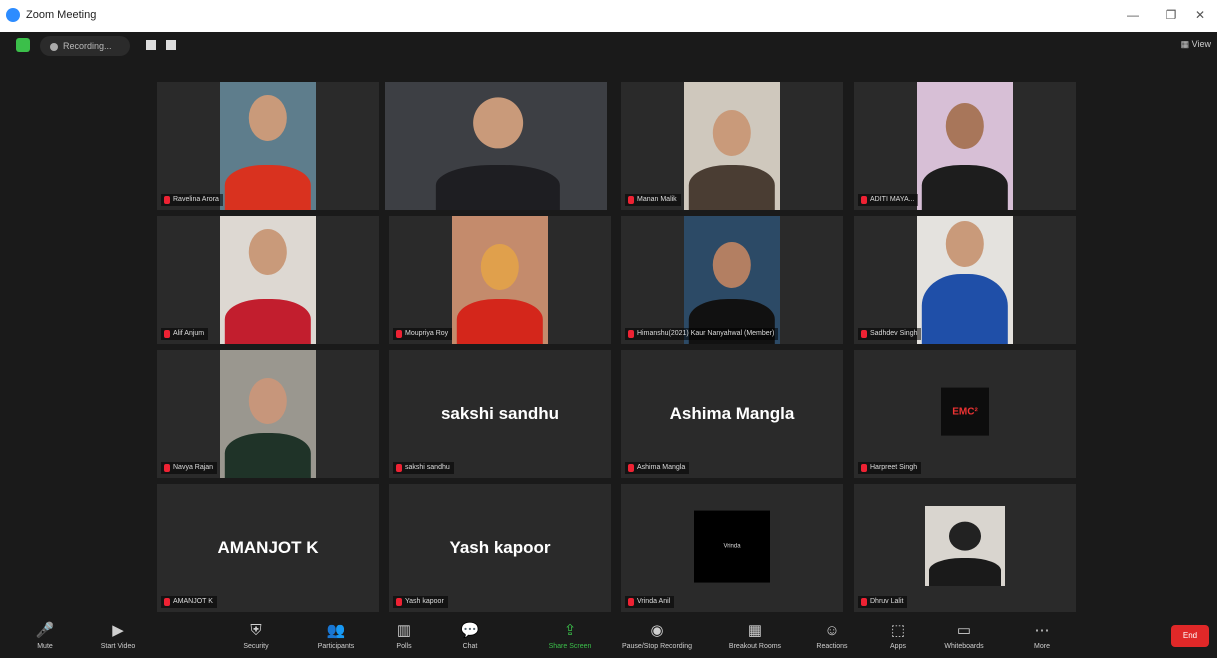 The image size is (1217, 658). I want to click on participant-tile: EMC² Harpreet Singh, so click(965, 414).